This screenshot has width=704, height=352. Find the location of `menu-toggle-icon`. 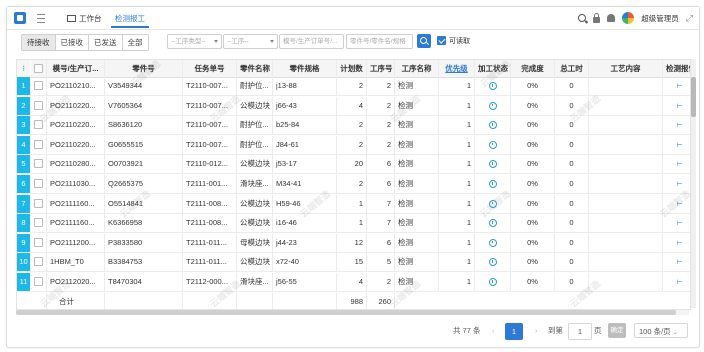

menu-toggle-icon is located at coordinates (41, 18).